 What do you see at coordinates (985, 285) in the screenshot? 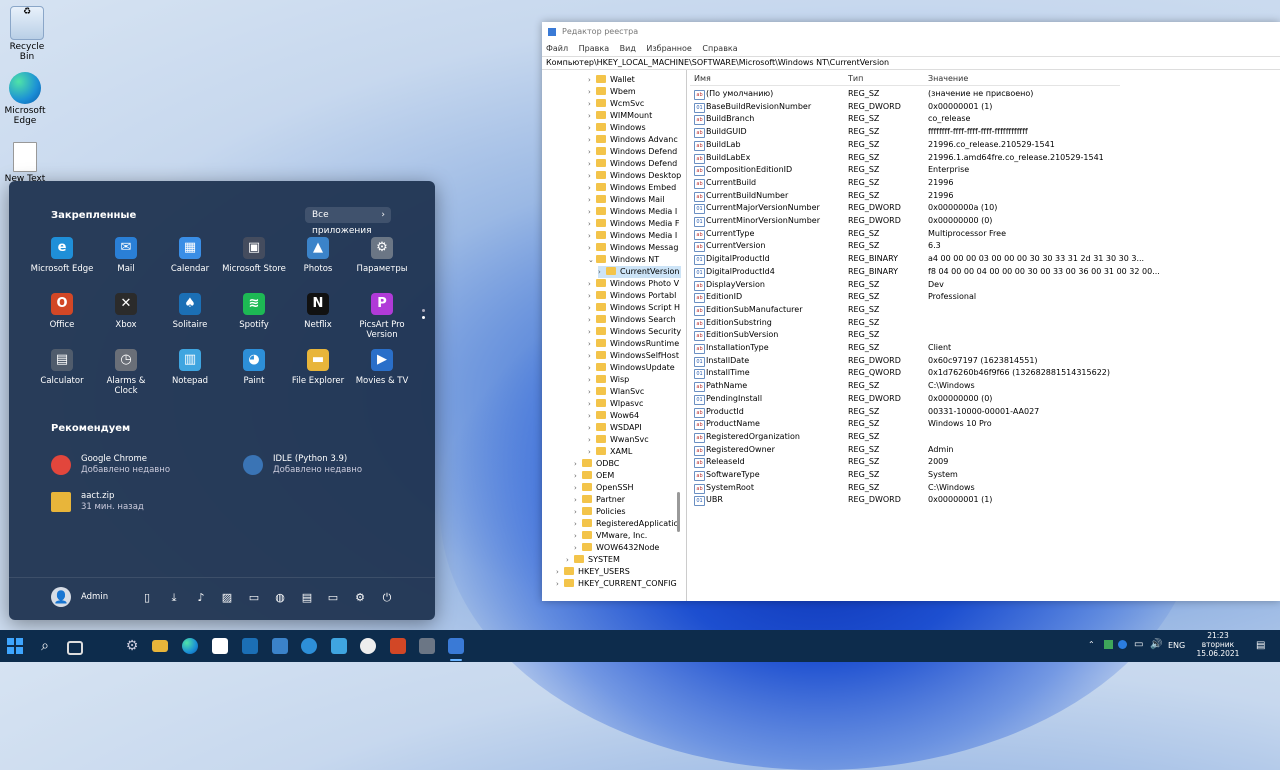
I see `value-row: ab DisplayVersion REG_SZ Dev` at bounding box center [985, 285].